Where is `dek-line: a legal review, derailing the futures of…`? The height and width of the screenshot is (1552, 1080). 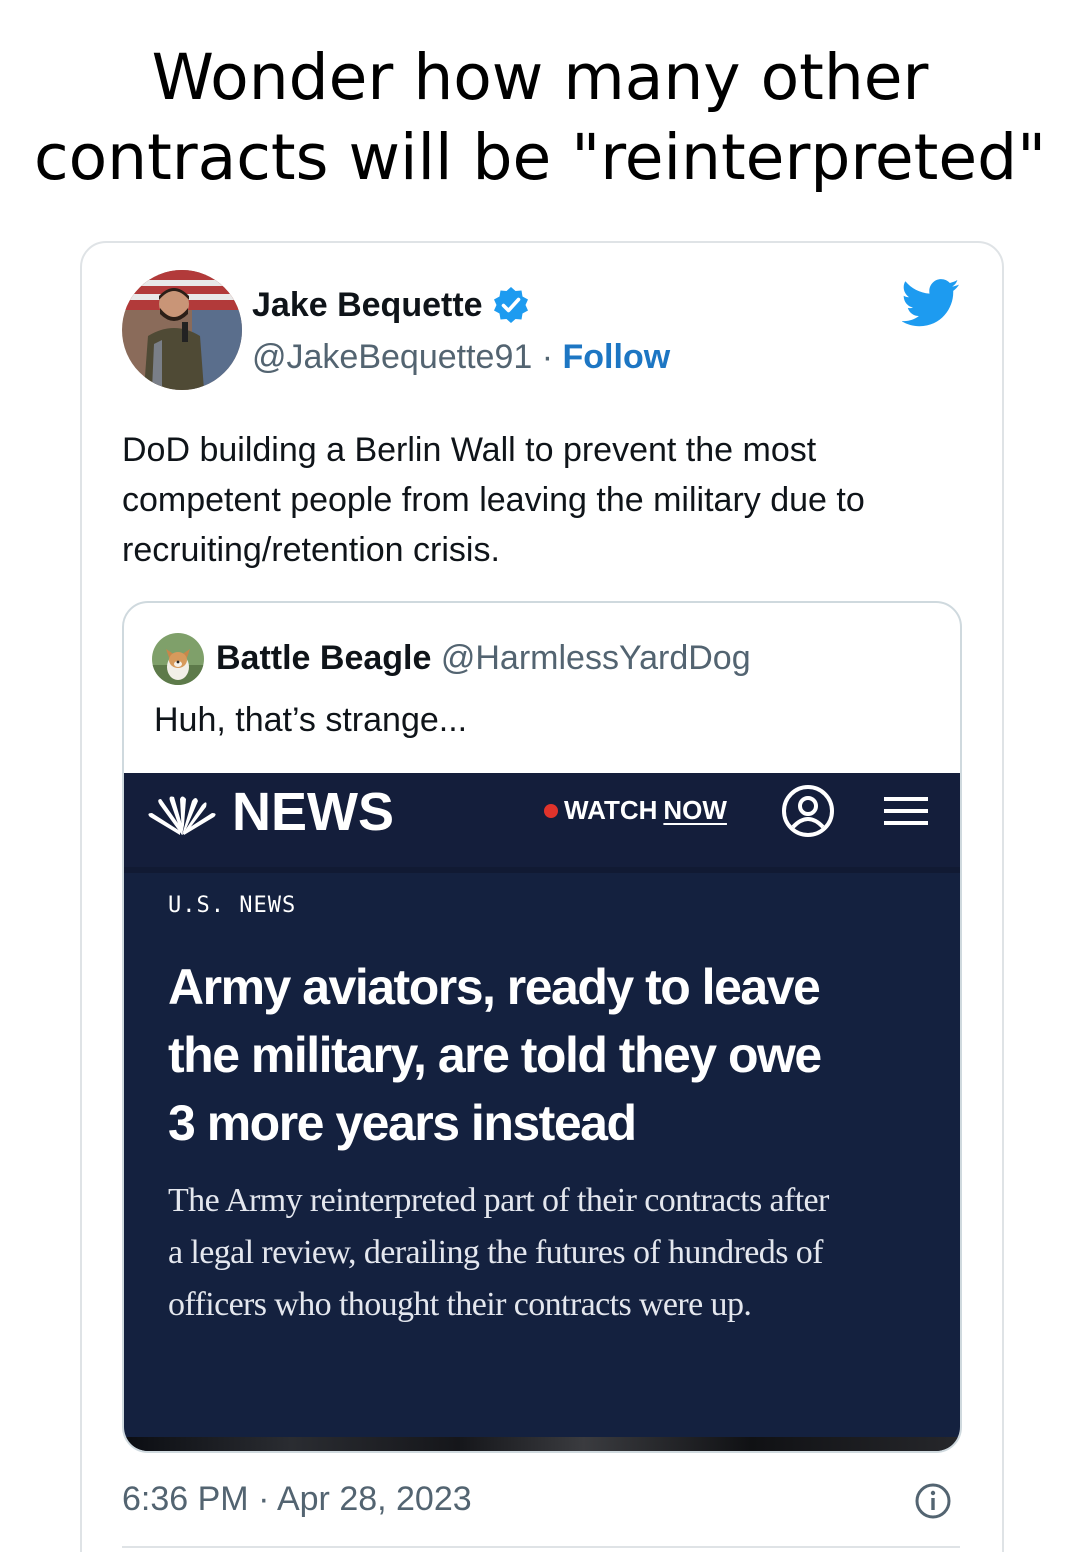 dek-line: a legal review, derailing the futures of… is located at coordinates (495, 1252).